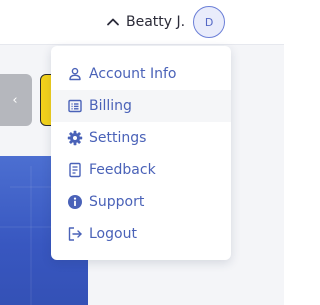  What do you see at coordinates (75, 138) in the screenshot?
I see `gear-icon` at bounding box center [75, 138].